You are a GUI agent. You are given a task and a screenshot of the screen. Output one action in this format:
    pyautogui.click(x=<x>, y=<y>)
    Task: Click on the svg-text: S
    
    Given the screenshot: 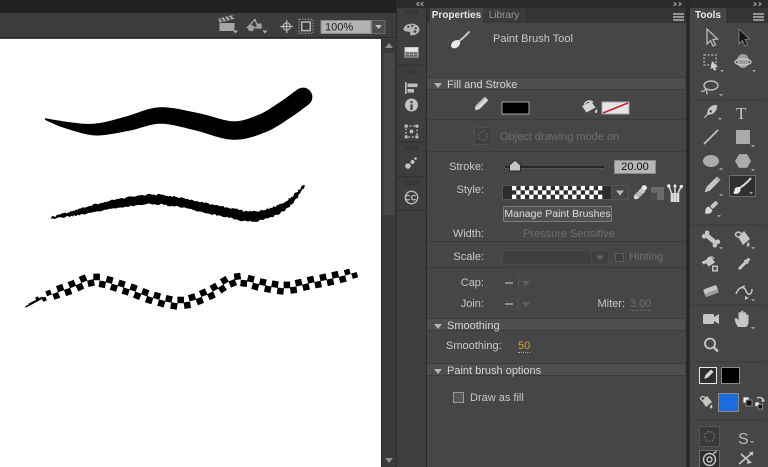 What is the action you would take?
    pyautogui.click(x=743, y=439)
    